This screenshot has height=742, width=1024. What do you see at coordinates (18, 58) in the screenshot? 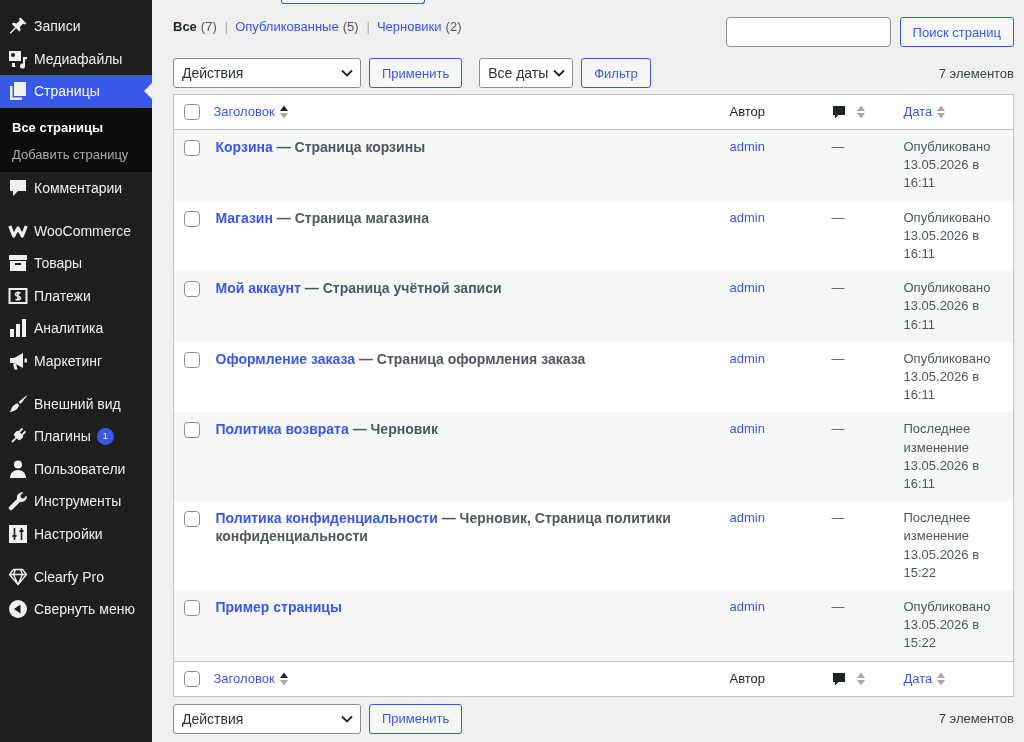
I see `image-note-icon` at bounding box center [18, 58].